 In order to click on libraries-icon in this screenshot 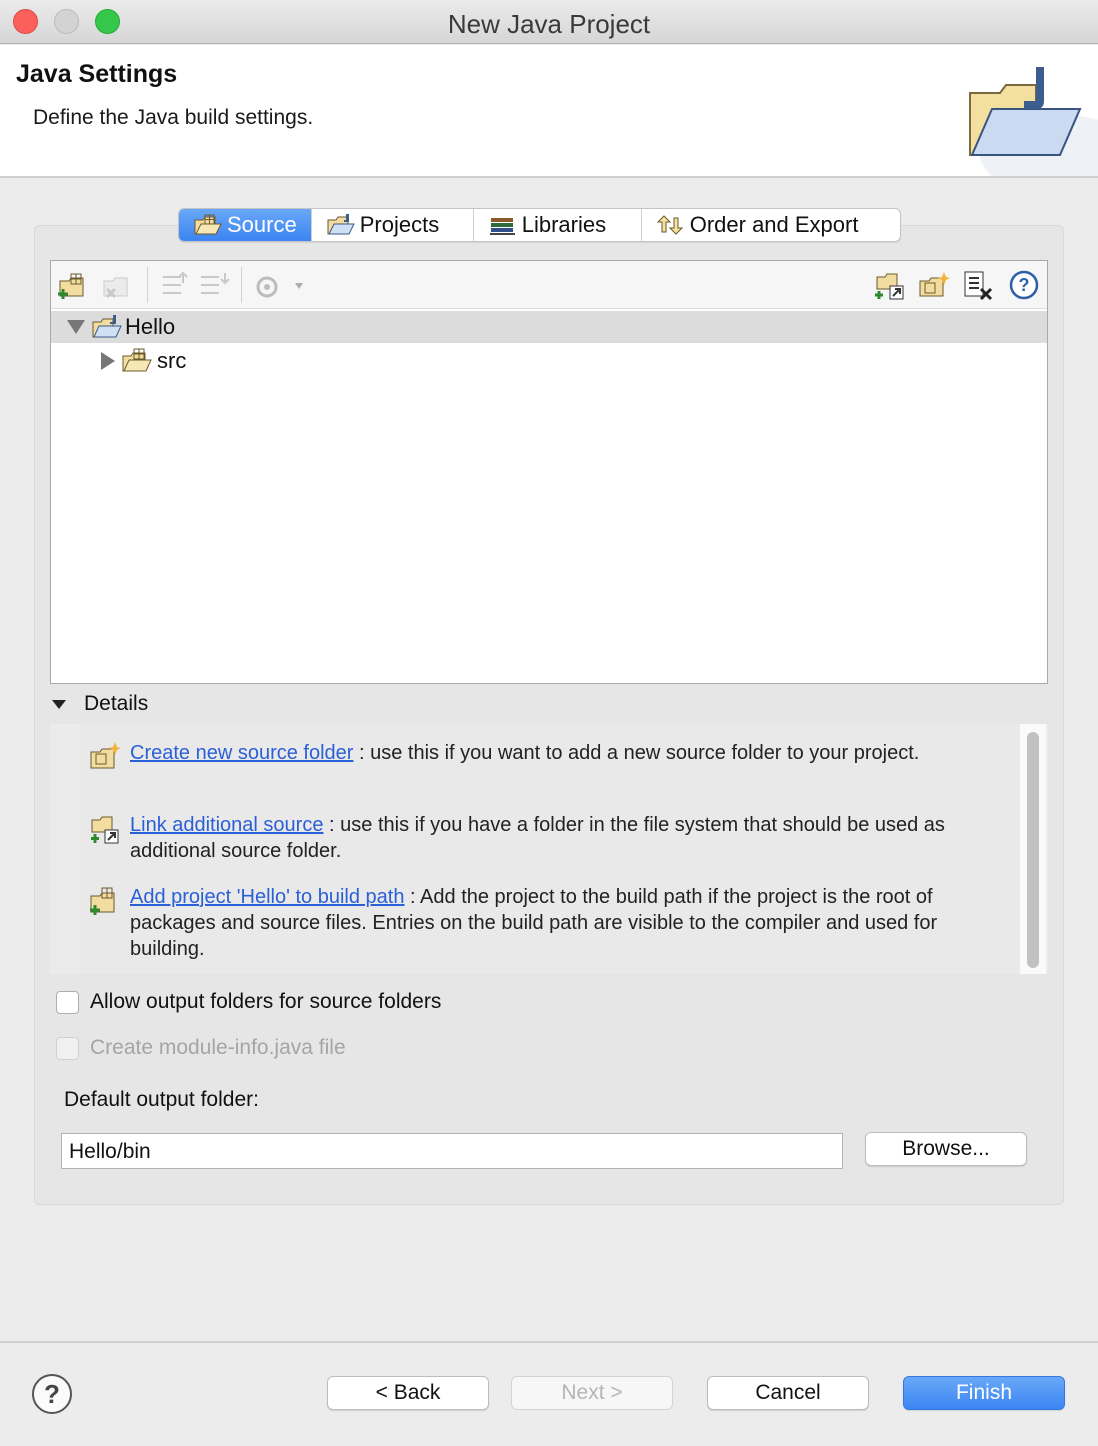, I will do `click(502, 226)`.